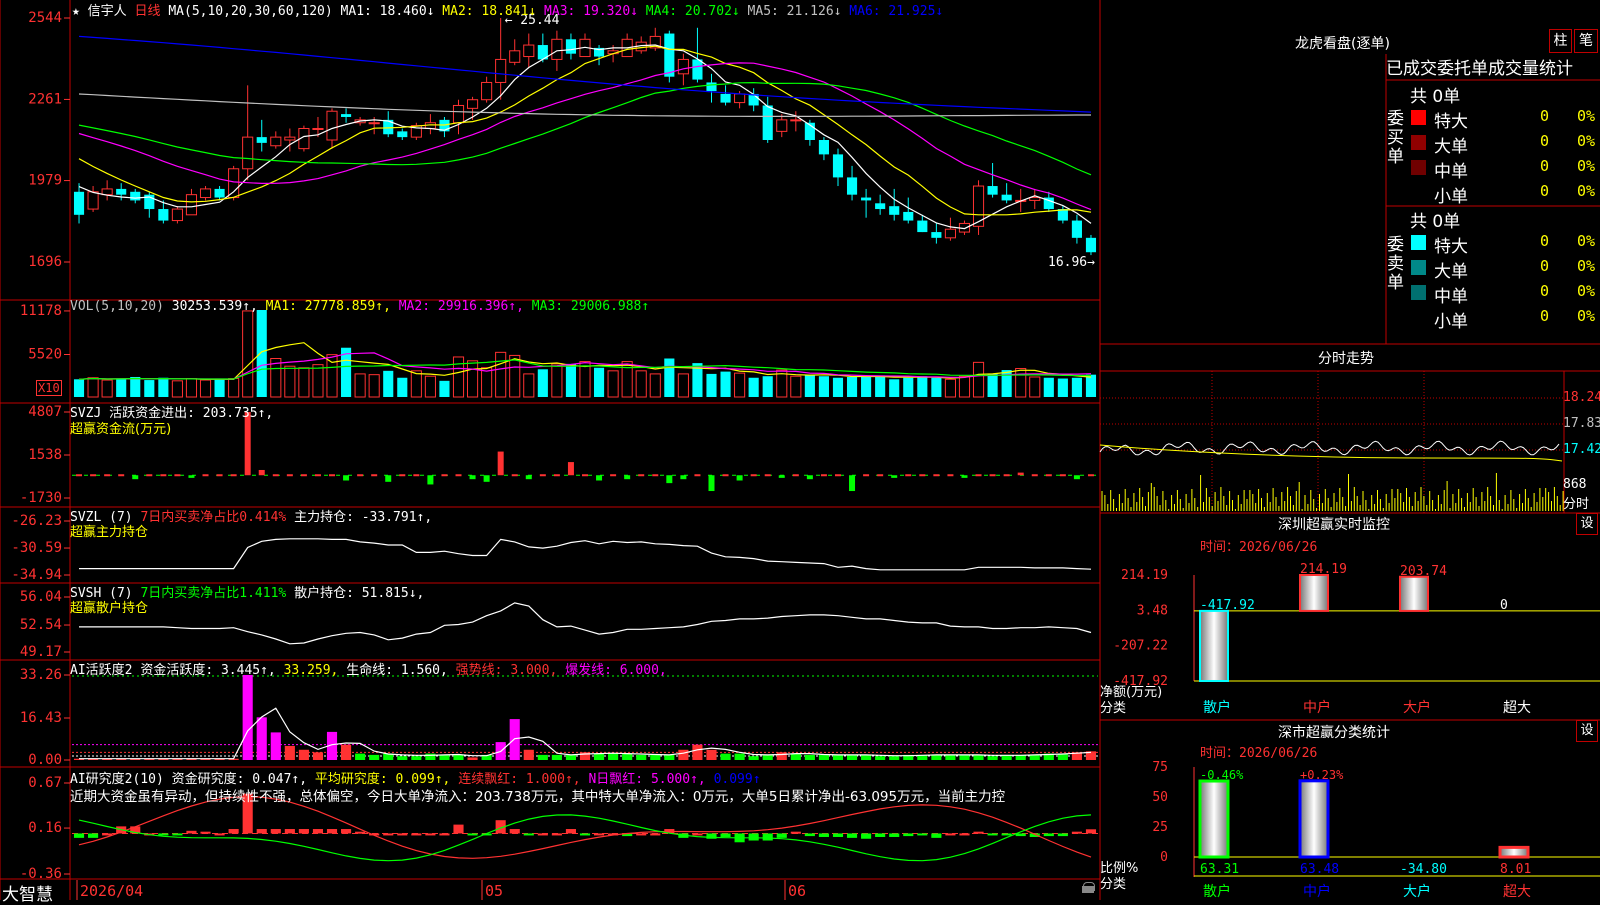 The height and width of the screenshot is (905, 1600). I want to click on sz-monitor-time: 时间：2026/06/26, so click(1259, 547).